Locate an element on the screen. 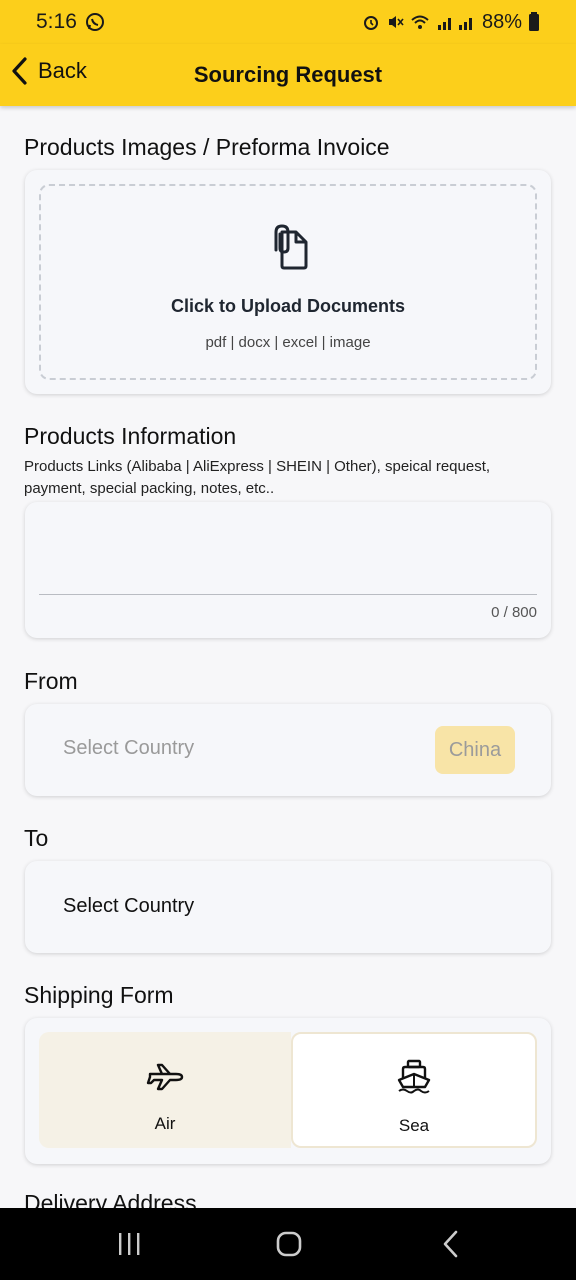 Image resolution: width=576 pixels, height=1280 pixels. mute-icon is located at coordinates (396, 22).